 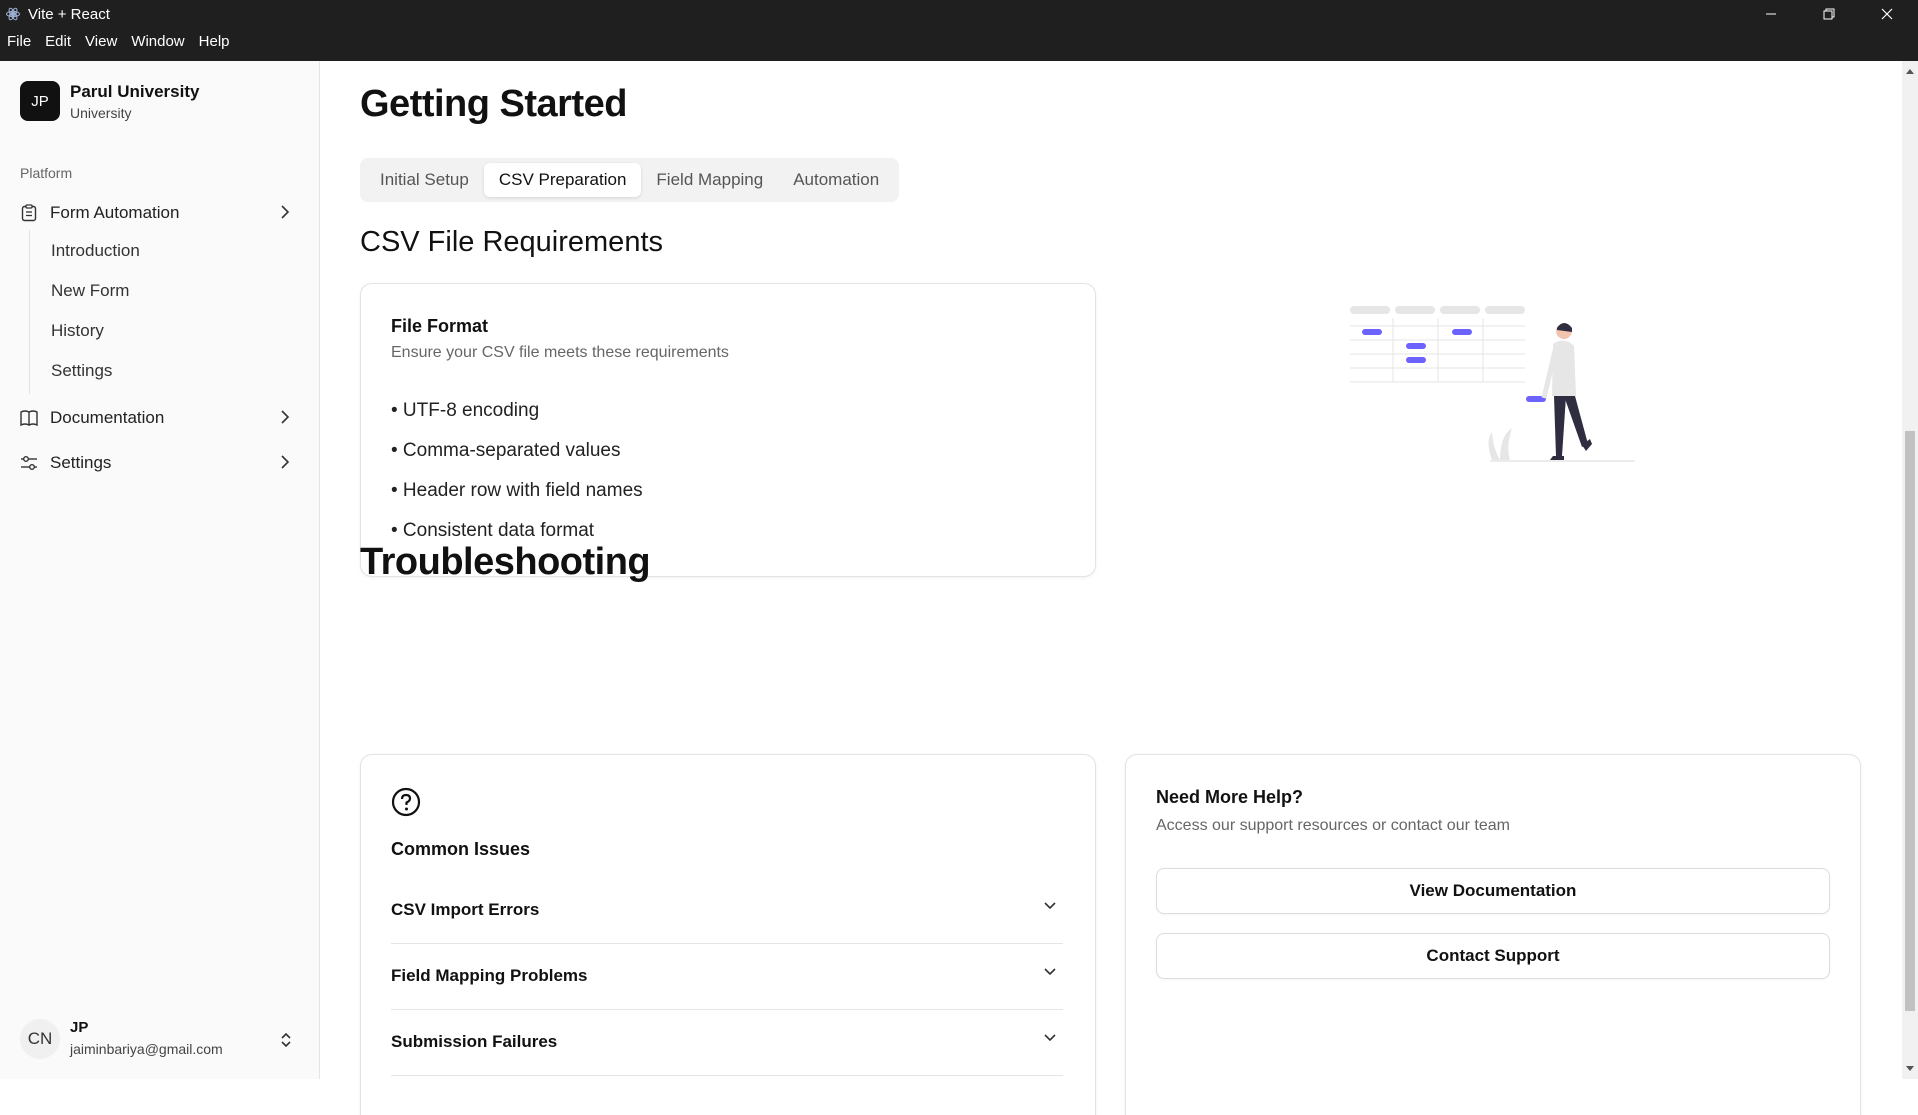 I want to click on scroll-thumb, so click(x=1910, y=721).